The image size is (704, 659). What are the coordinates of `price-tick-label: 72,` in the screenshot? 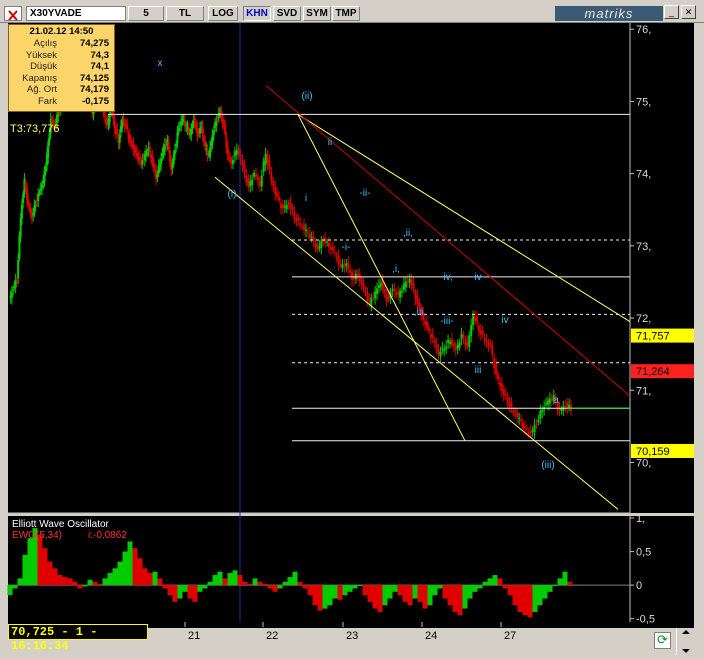 It's located at (643, 319).